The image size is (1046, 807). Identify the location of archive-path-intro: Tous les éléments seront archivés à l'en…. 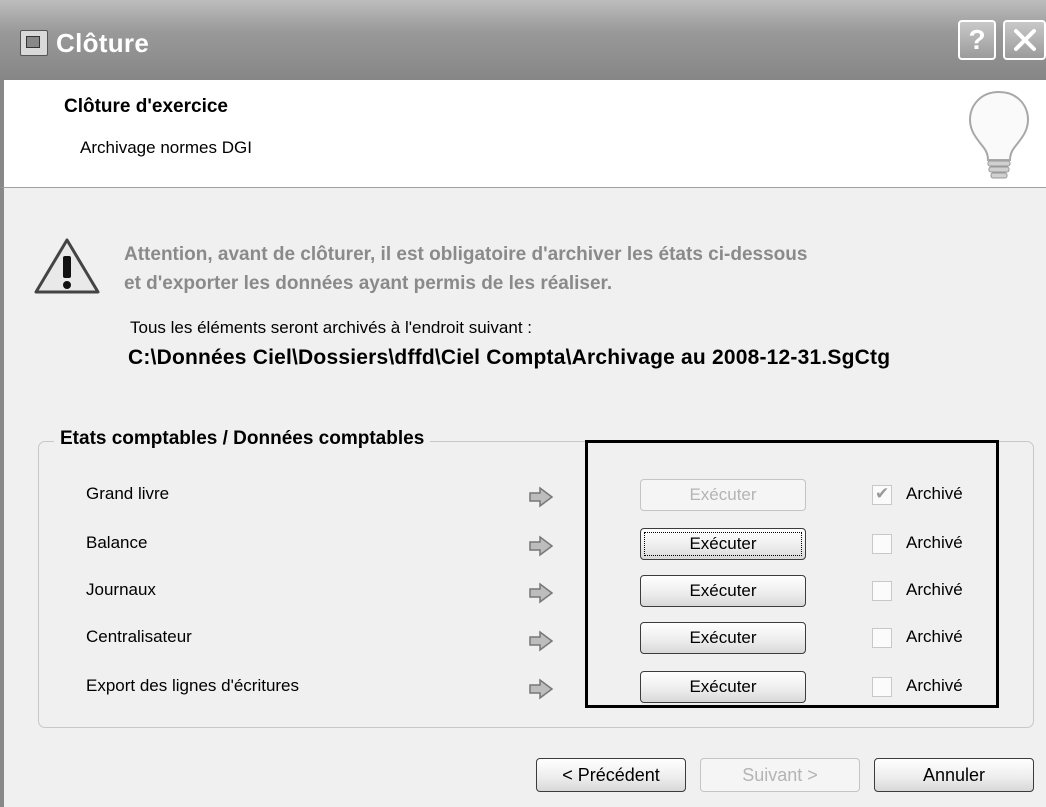
(331, 327).